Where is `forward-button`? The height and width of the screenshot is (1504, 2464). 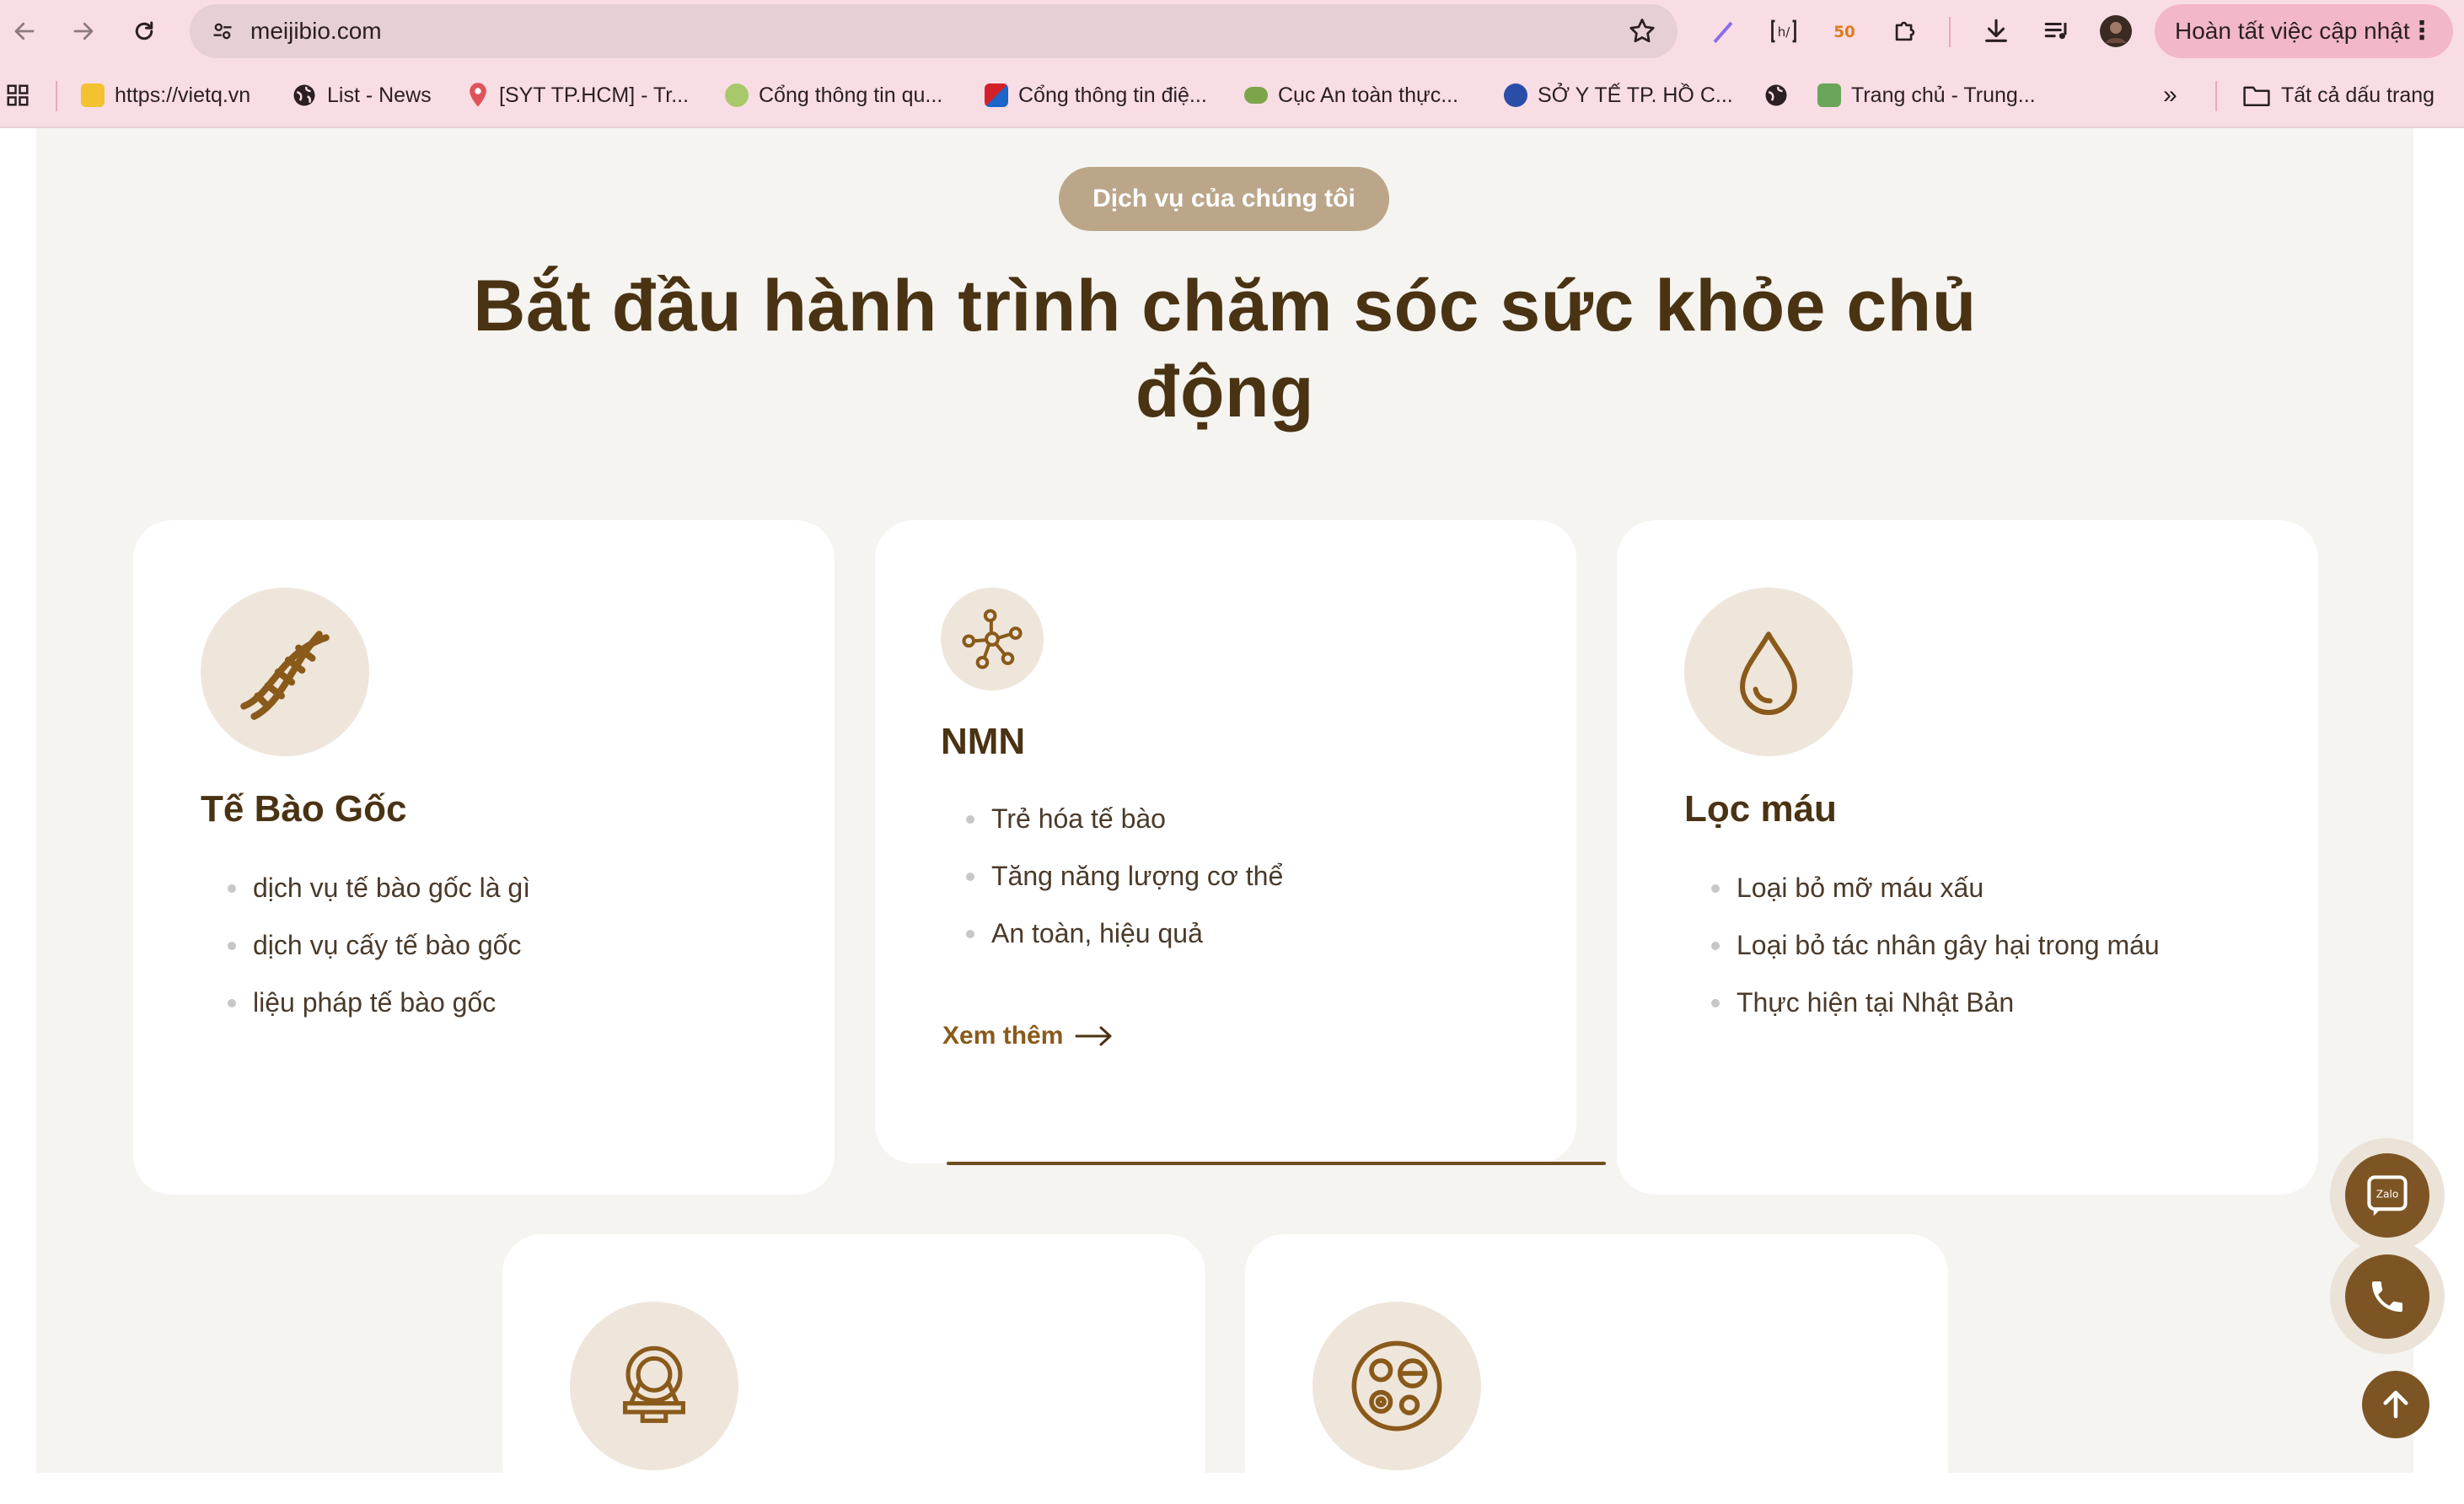
forward-button is located at coordinates (83, 31).